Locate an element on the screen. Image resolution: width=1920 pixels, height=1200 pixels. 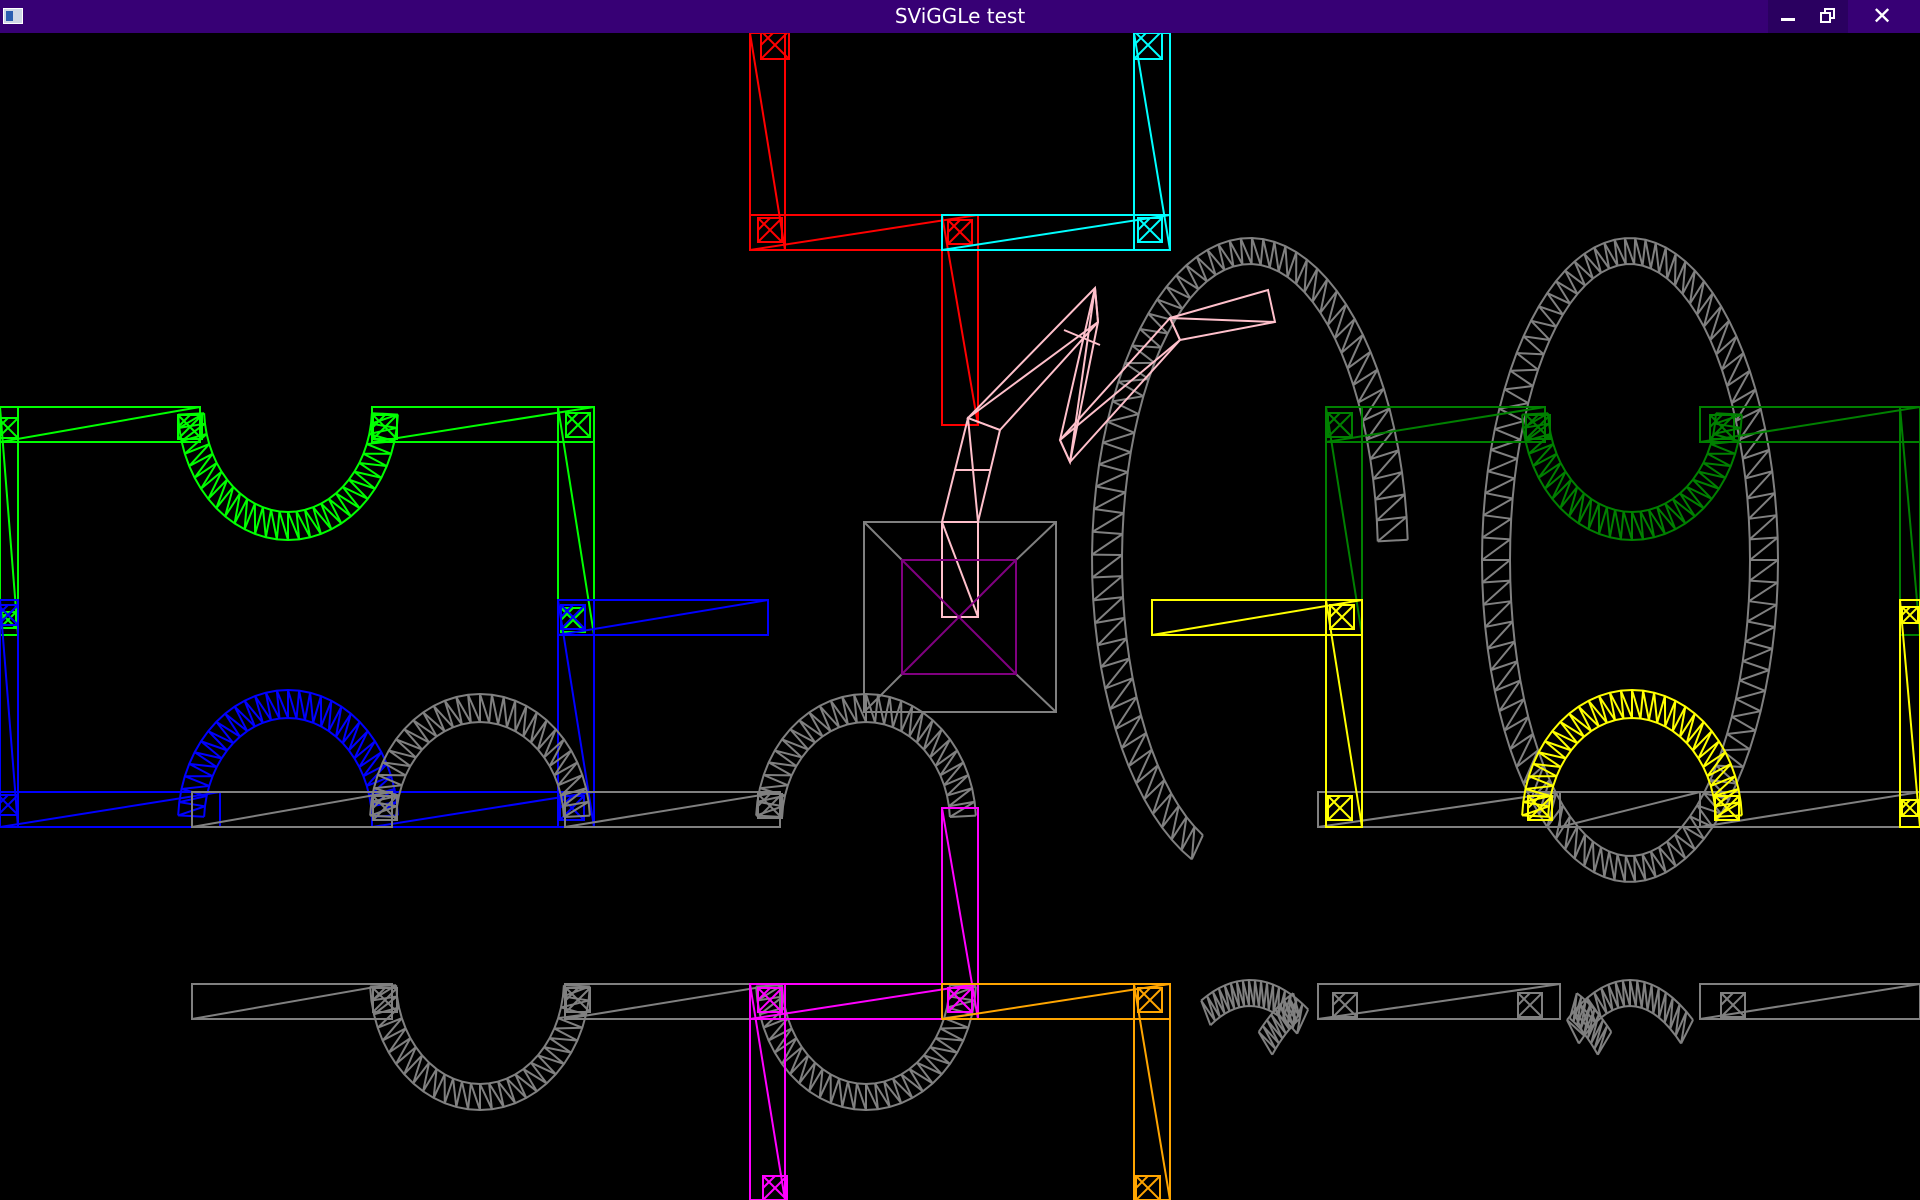
purple-square is located at coordinates (959, 617).